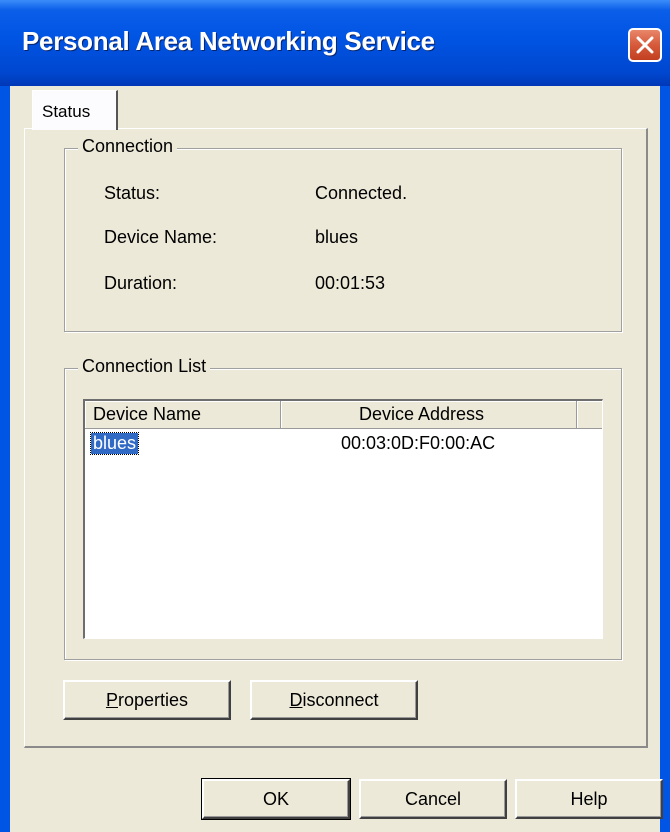 This screenshot has height=832, width=670. Describe the element at coordinates (340, 699) in the screenshot. I see `disconnect-label: isconnect` at that location.